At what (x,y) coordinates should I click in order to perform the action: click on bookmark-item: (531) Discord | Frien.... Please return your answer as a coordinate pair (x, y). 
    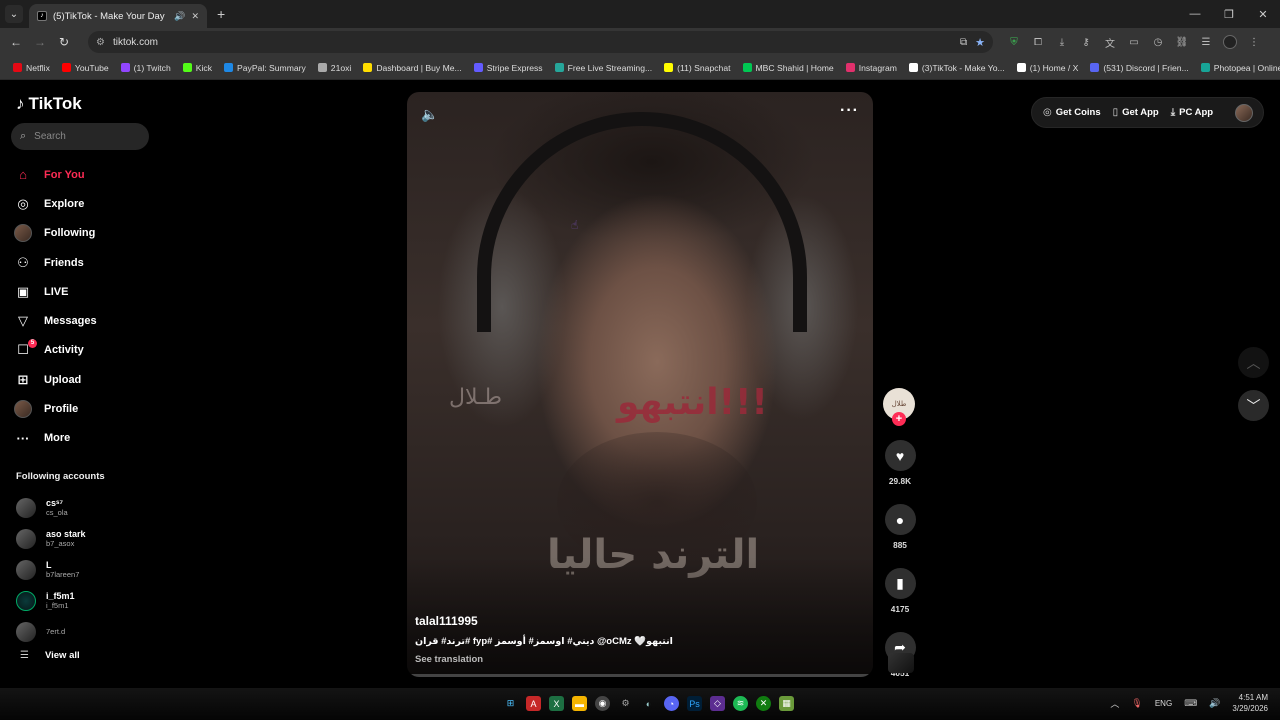
    Looking at the image, I should click on (1139, 68).